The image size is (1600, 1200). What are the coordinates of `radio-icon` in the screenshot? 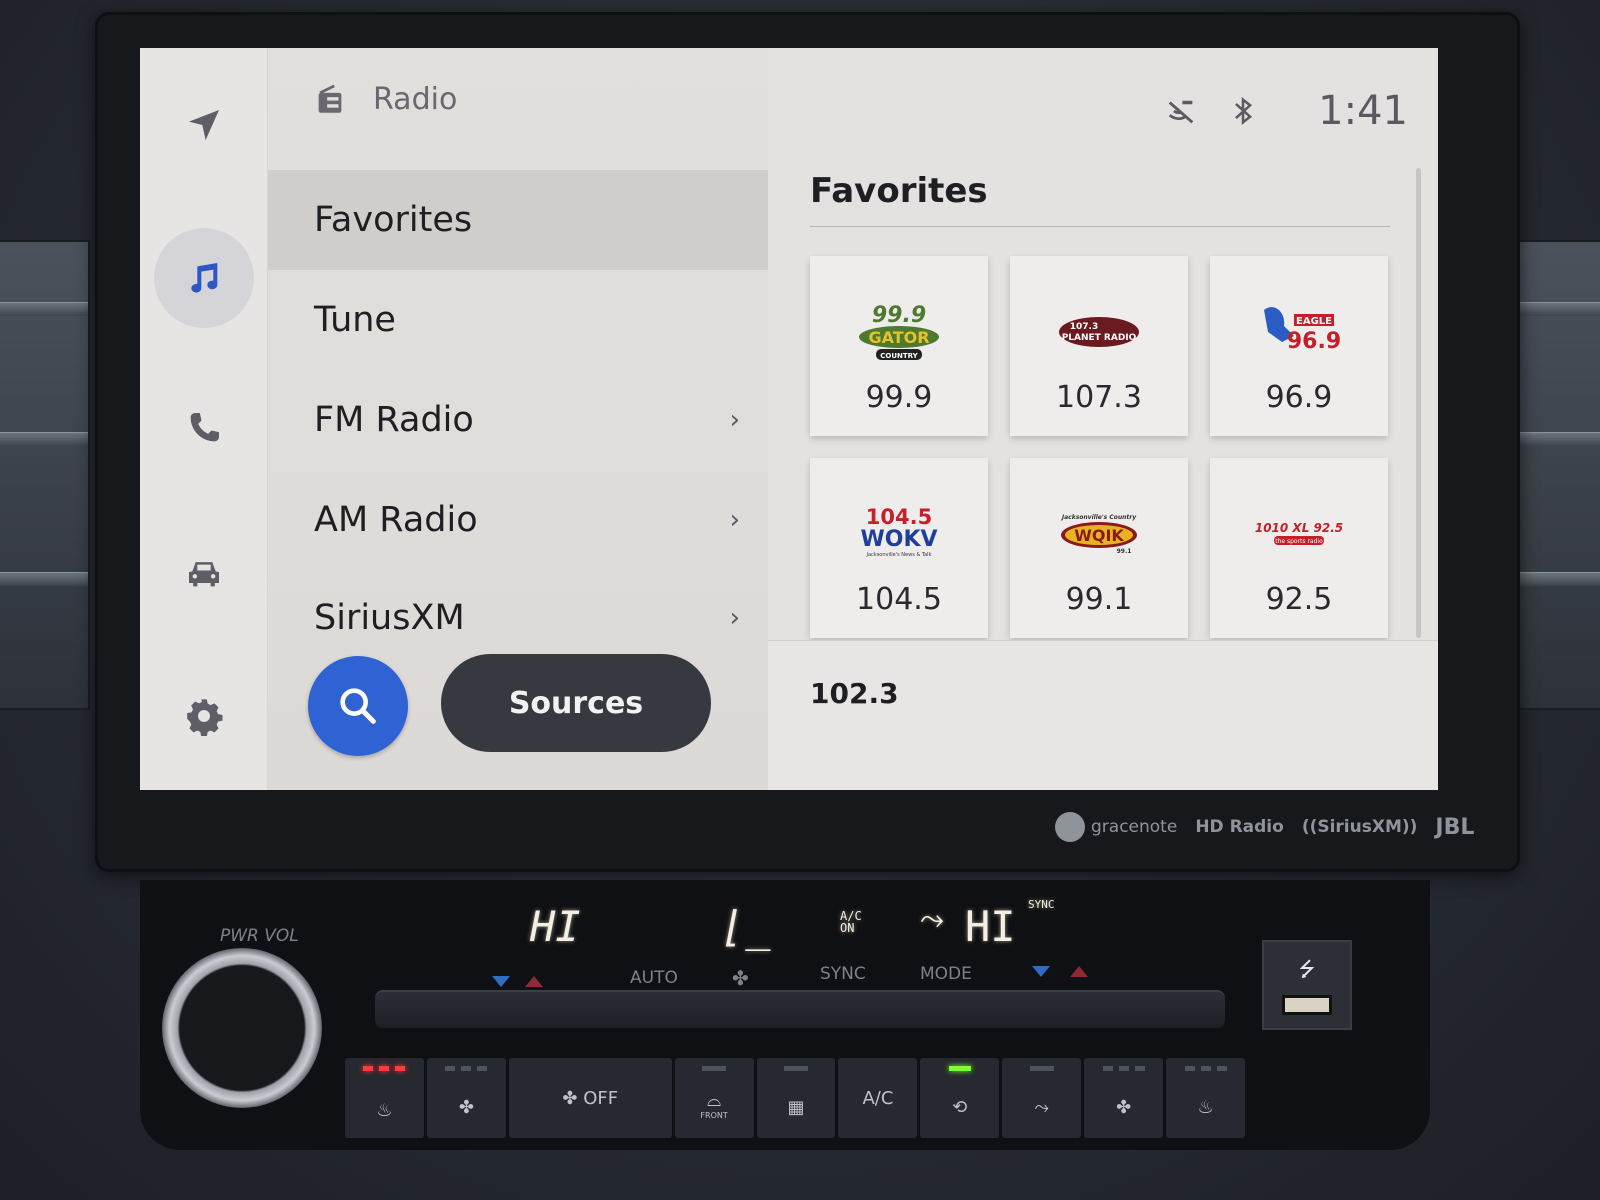 It's located at (330, 98).